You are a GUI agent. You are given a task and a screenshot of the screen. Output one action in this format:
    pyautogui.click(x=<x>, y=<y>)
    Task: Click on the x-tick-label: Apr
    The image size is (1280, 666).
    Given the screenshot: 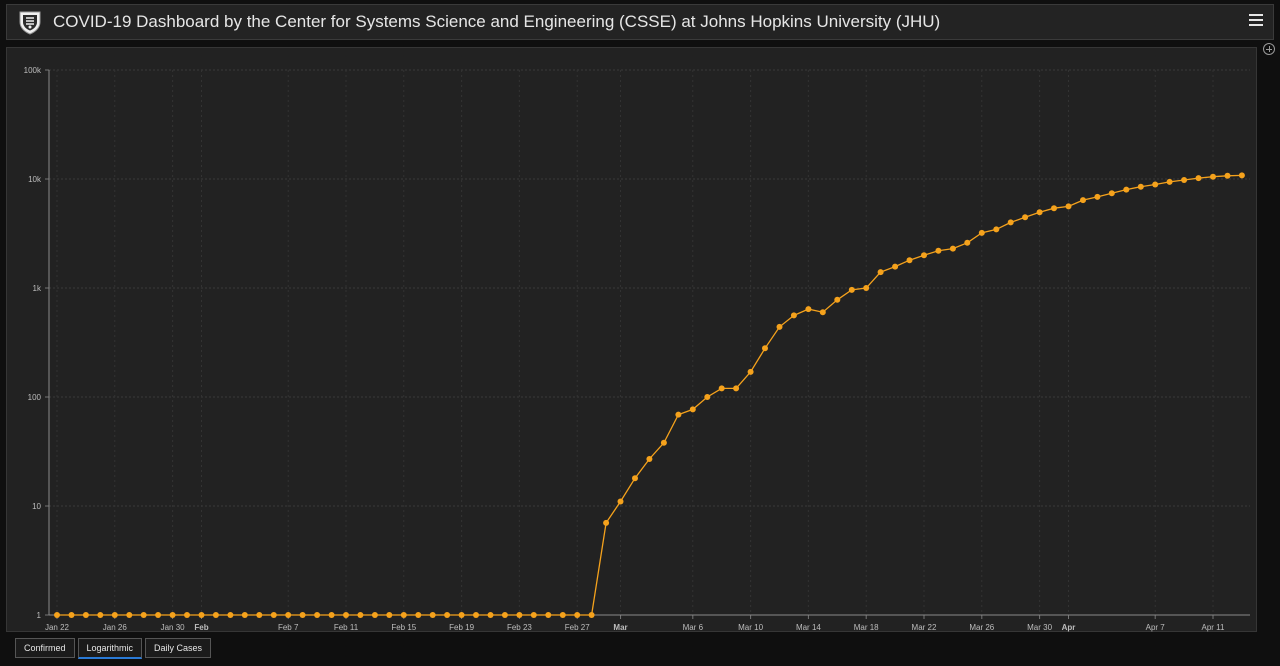 What is the action you would take?
    pyautogui.click(x=1069, y=627)
    